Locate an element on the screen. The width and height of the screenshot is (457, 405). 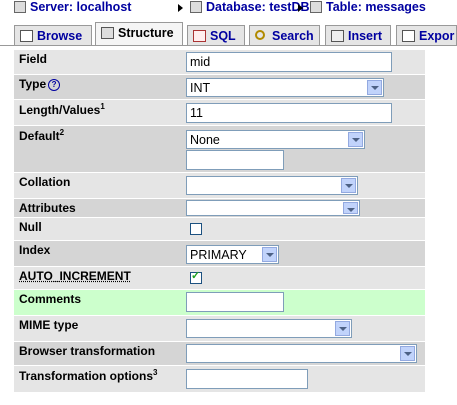
insert-icon is located at coordinates (337, 36).